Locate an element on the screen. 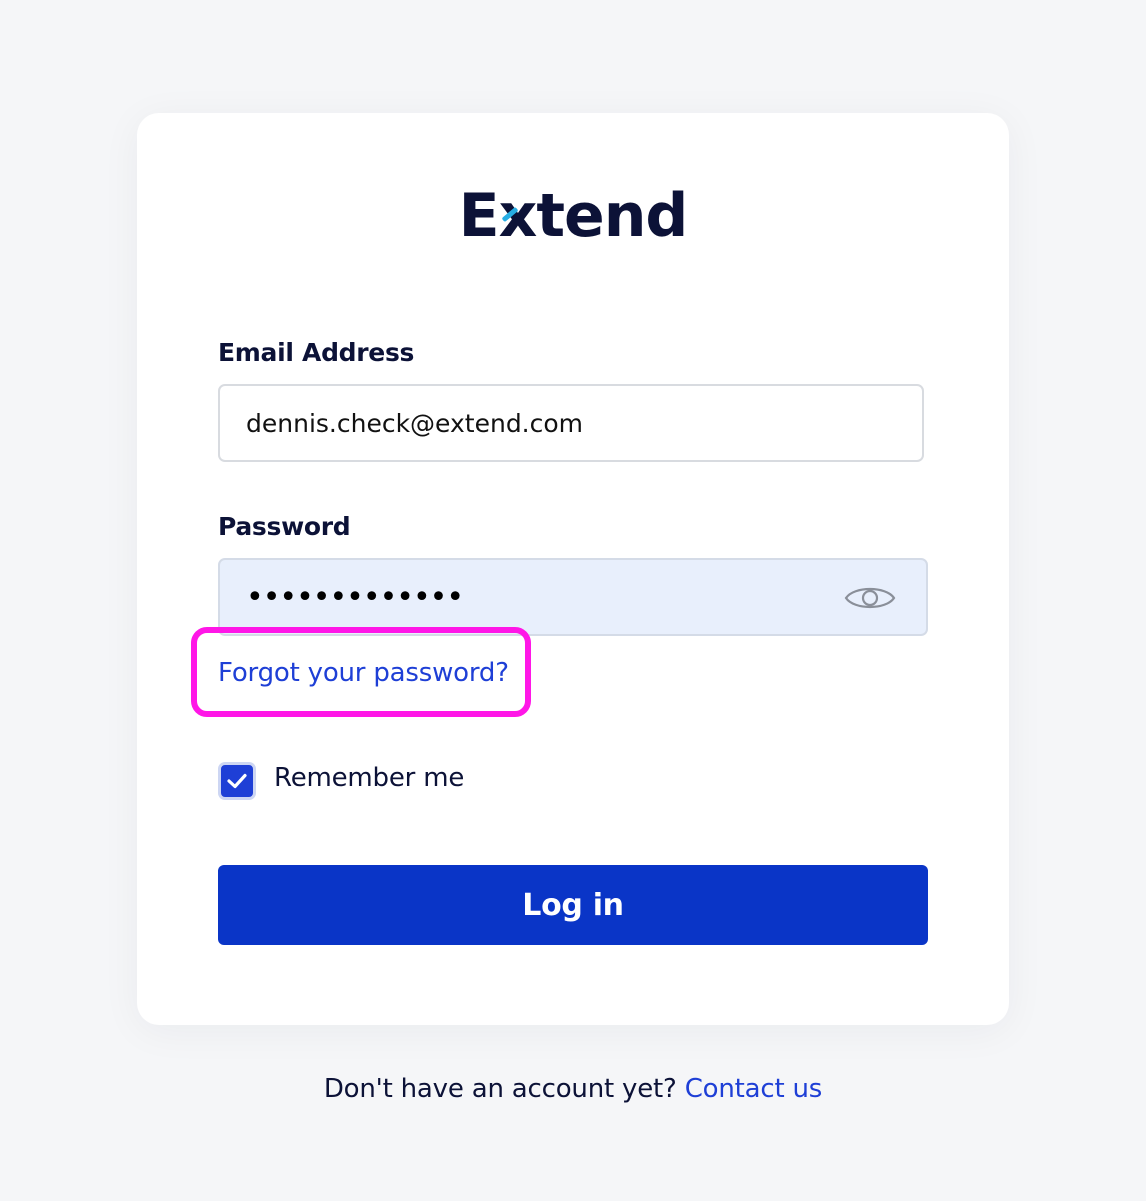  remember-me-checkbox is located at coordinates (237, 781).